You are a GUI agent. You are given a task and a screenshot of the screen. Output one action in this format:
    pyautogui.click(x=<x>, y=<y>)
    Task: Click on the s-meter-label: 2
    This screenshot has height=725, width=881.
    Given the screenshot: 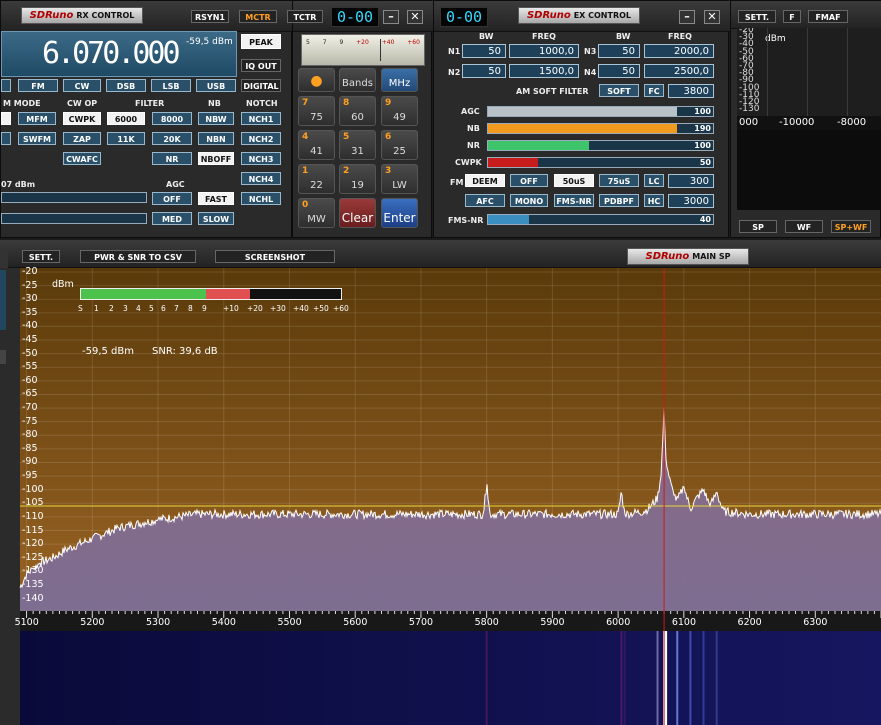 What is the action you would take?
    pyautogui.click(x=111, y=308)
    